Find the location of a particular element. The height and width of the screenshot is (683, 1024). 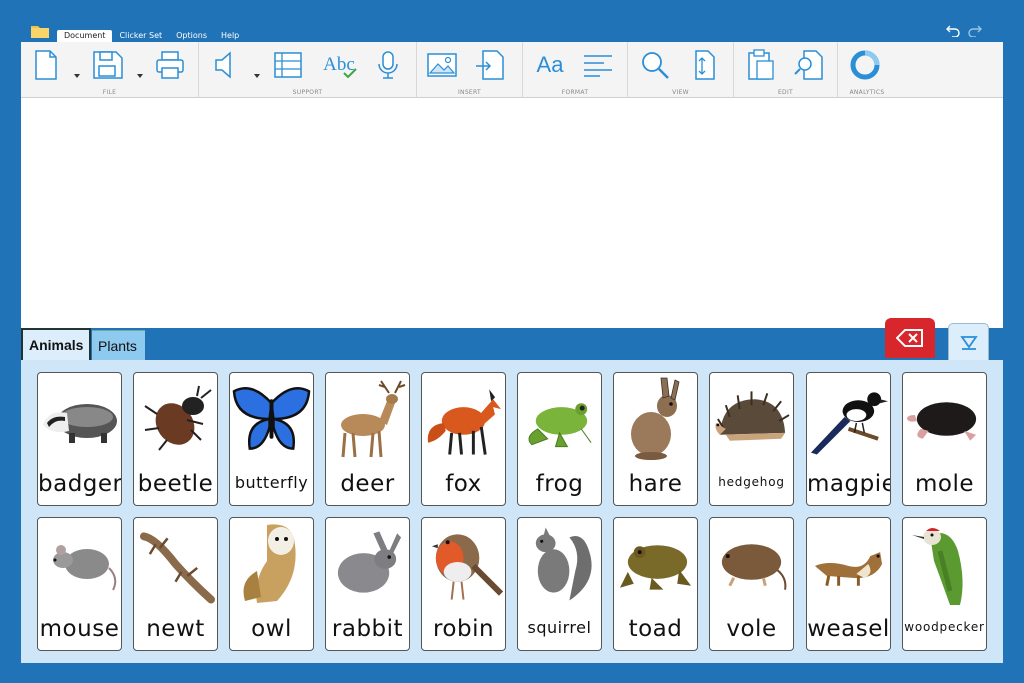

robin-picture is located at coordinates (463, 564).